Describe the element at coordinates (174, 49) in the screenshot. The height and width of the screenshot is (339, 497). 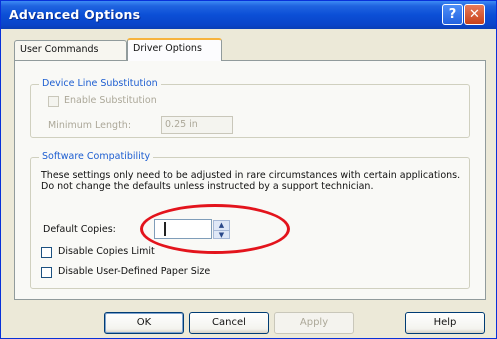
I see `tab-driver-options: Driver Options` at that location.